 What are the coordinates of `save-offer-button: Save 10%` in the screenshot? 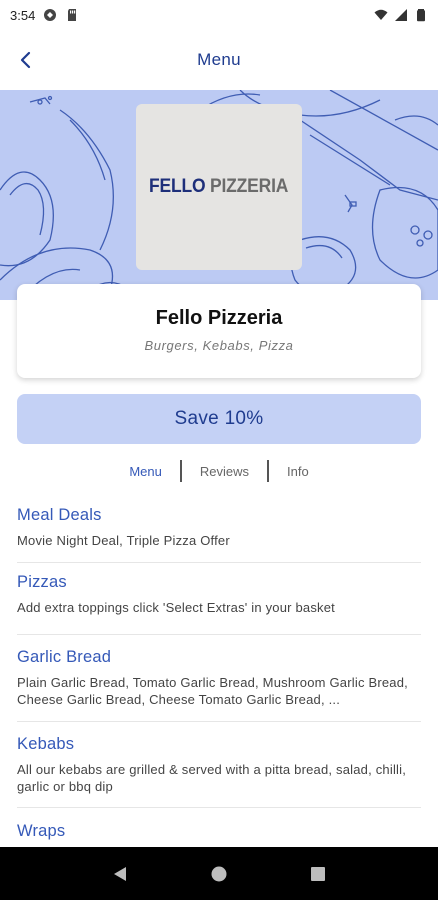 It's located at (219, 419).